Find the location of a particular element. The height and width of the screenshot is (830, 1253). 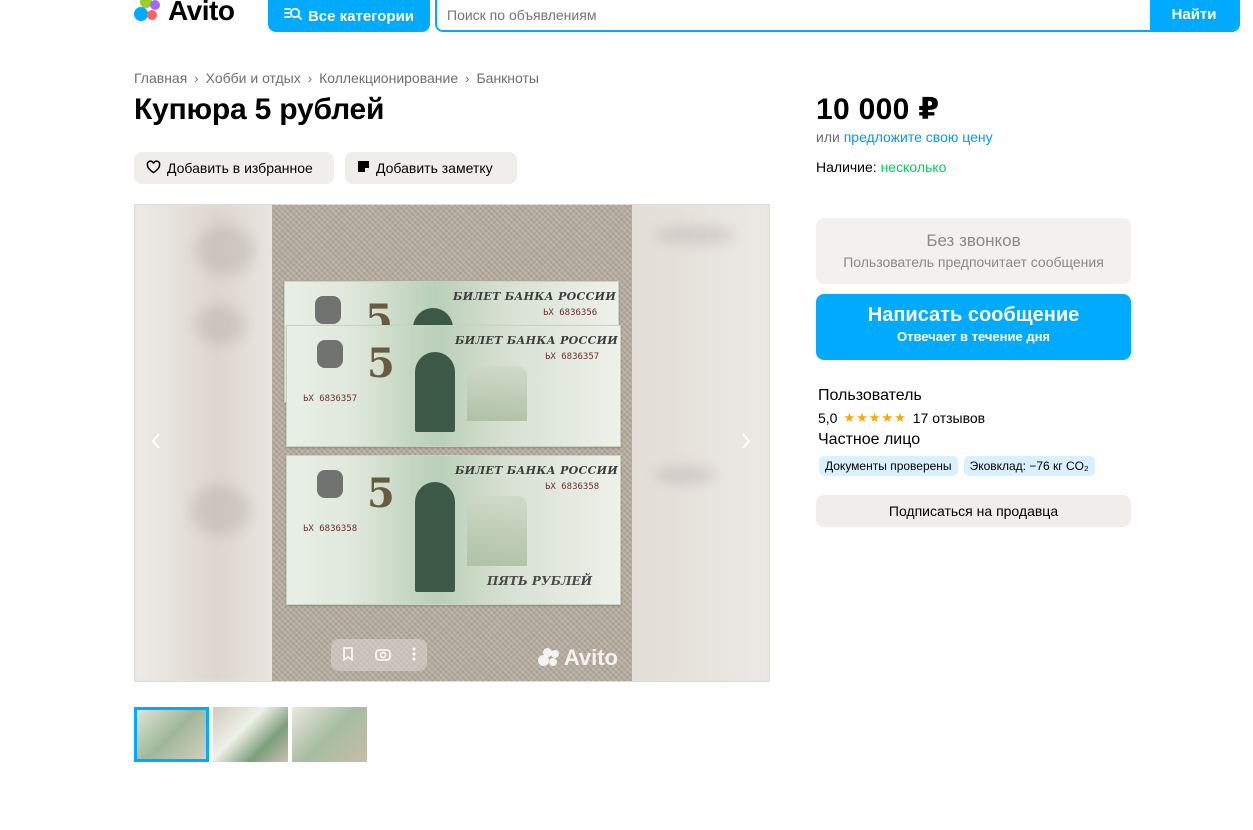

search-categories-icon is located at coordinates (293, 16).